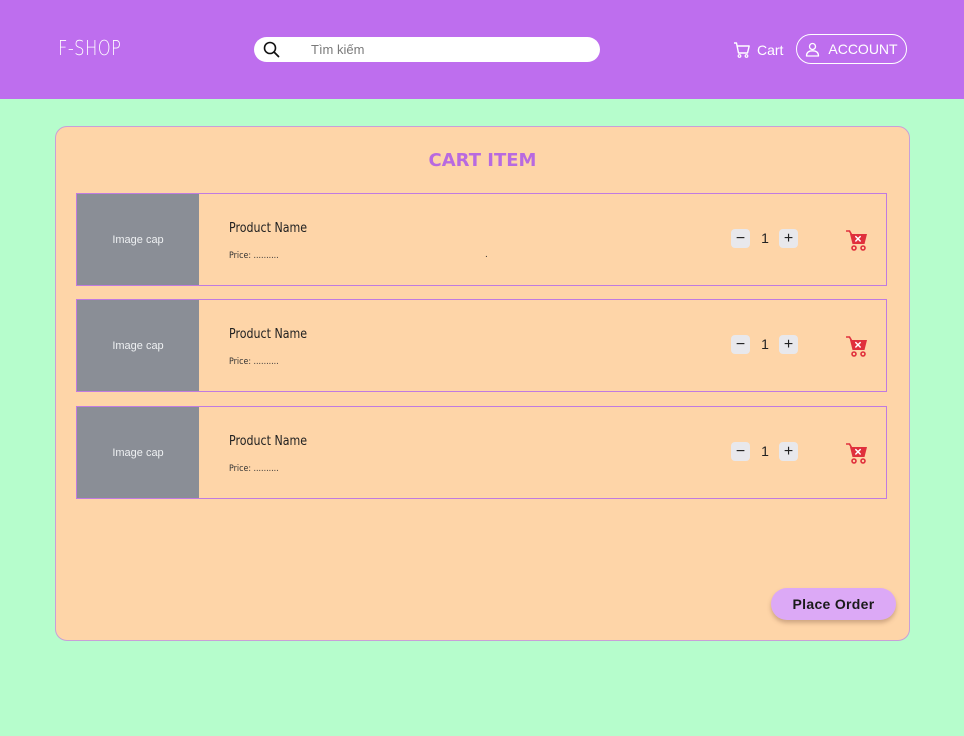 The width and height of the screenshot is (964, 736). What do you see at coordinates (89, 48) in the screenshot?
I see `logo: F-SHOP` at bounding box center [89, 48].